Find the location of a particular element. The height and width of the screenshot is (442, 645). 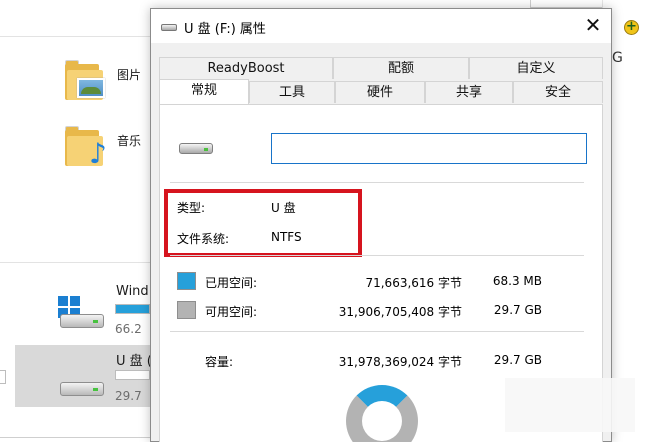

photo-icon is located at coordinates (91, 88).